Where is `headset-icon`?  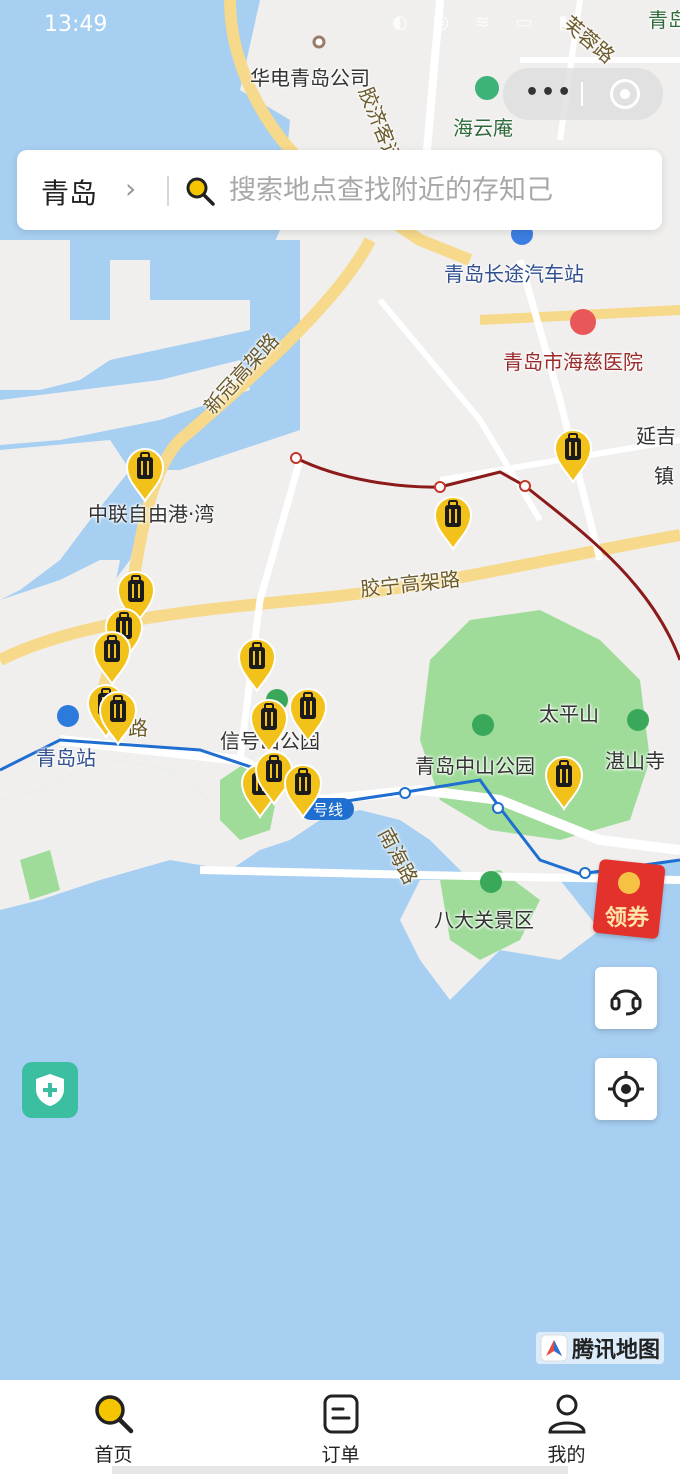 headset-icon is located at coordinates (626, 1002).